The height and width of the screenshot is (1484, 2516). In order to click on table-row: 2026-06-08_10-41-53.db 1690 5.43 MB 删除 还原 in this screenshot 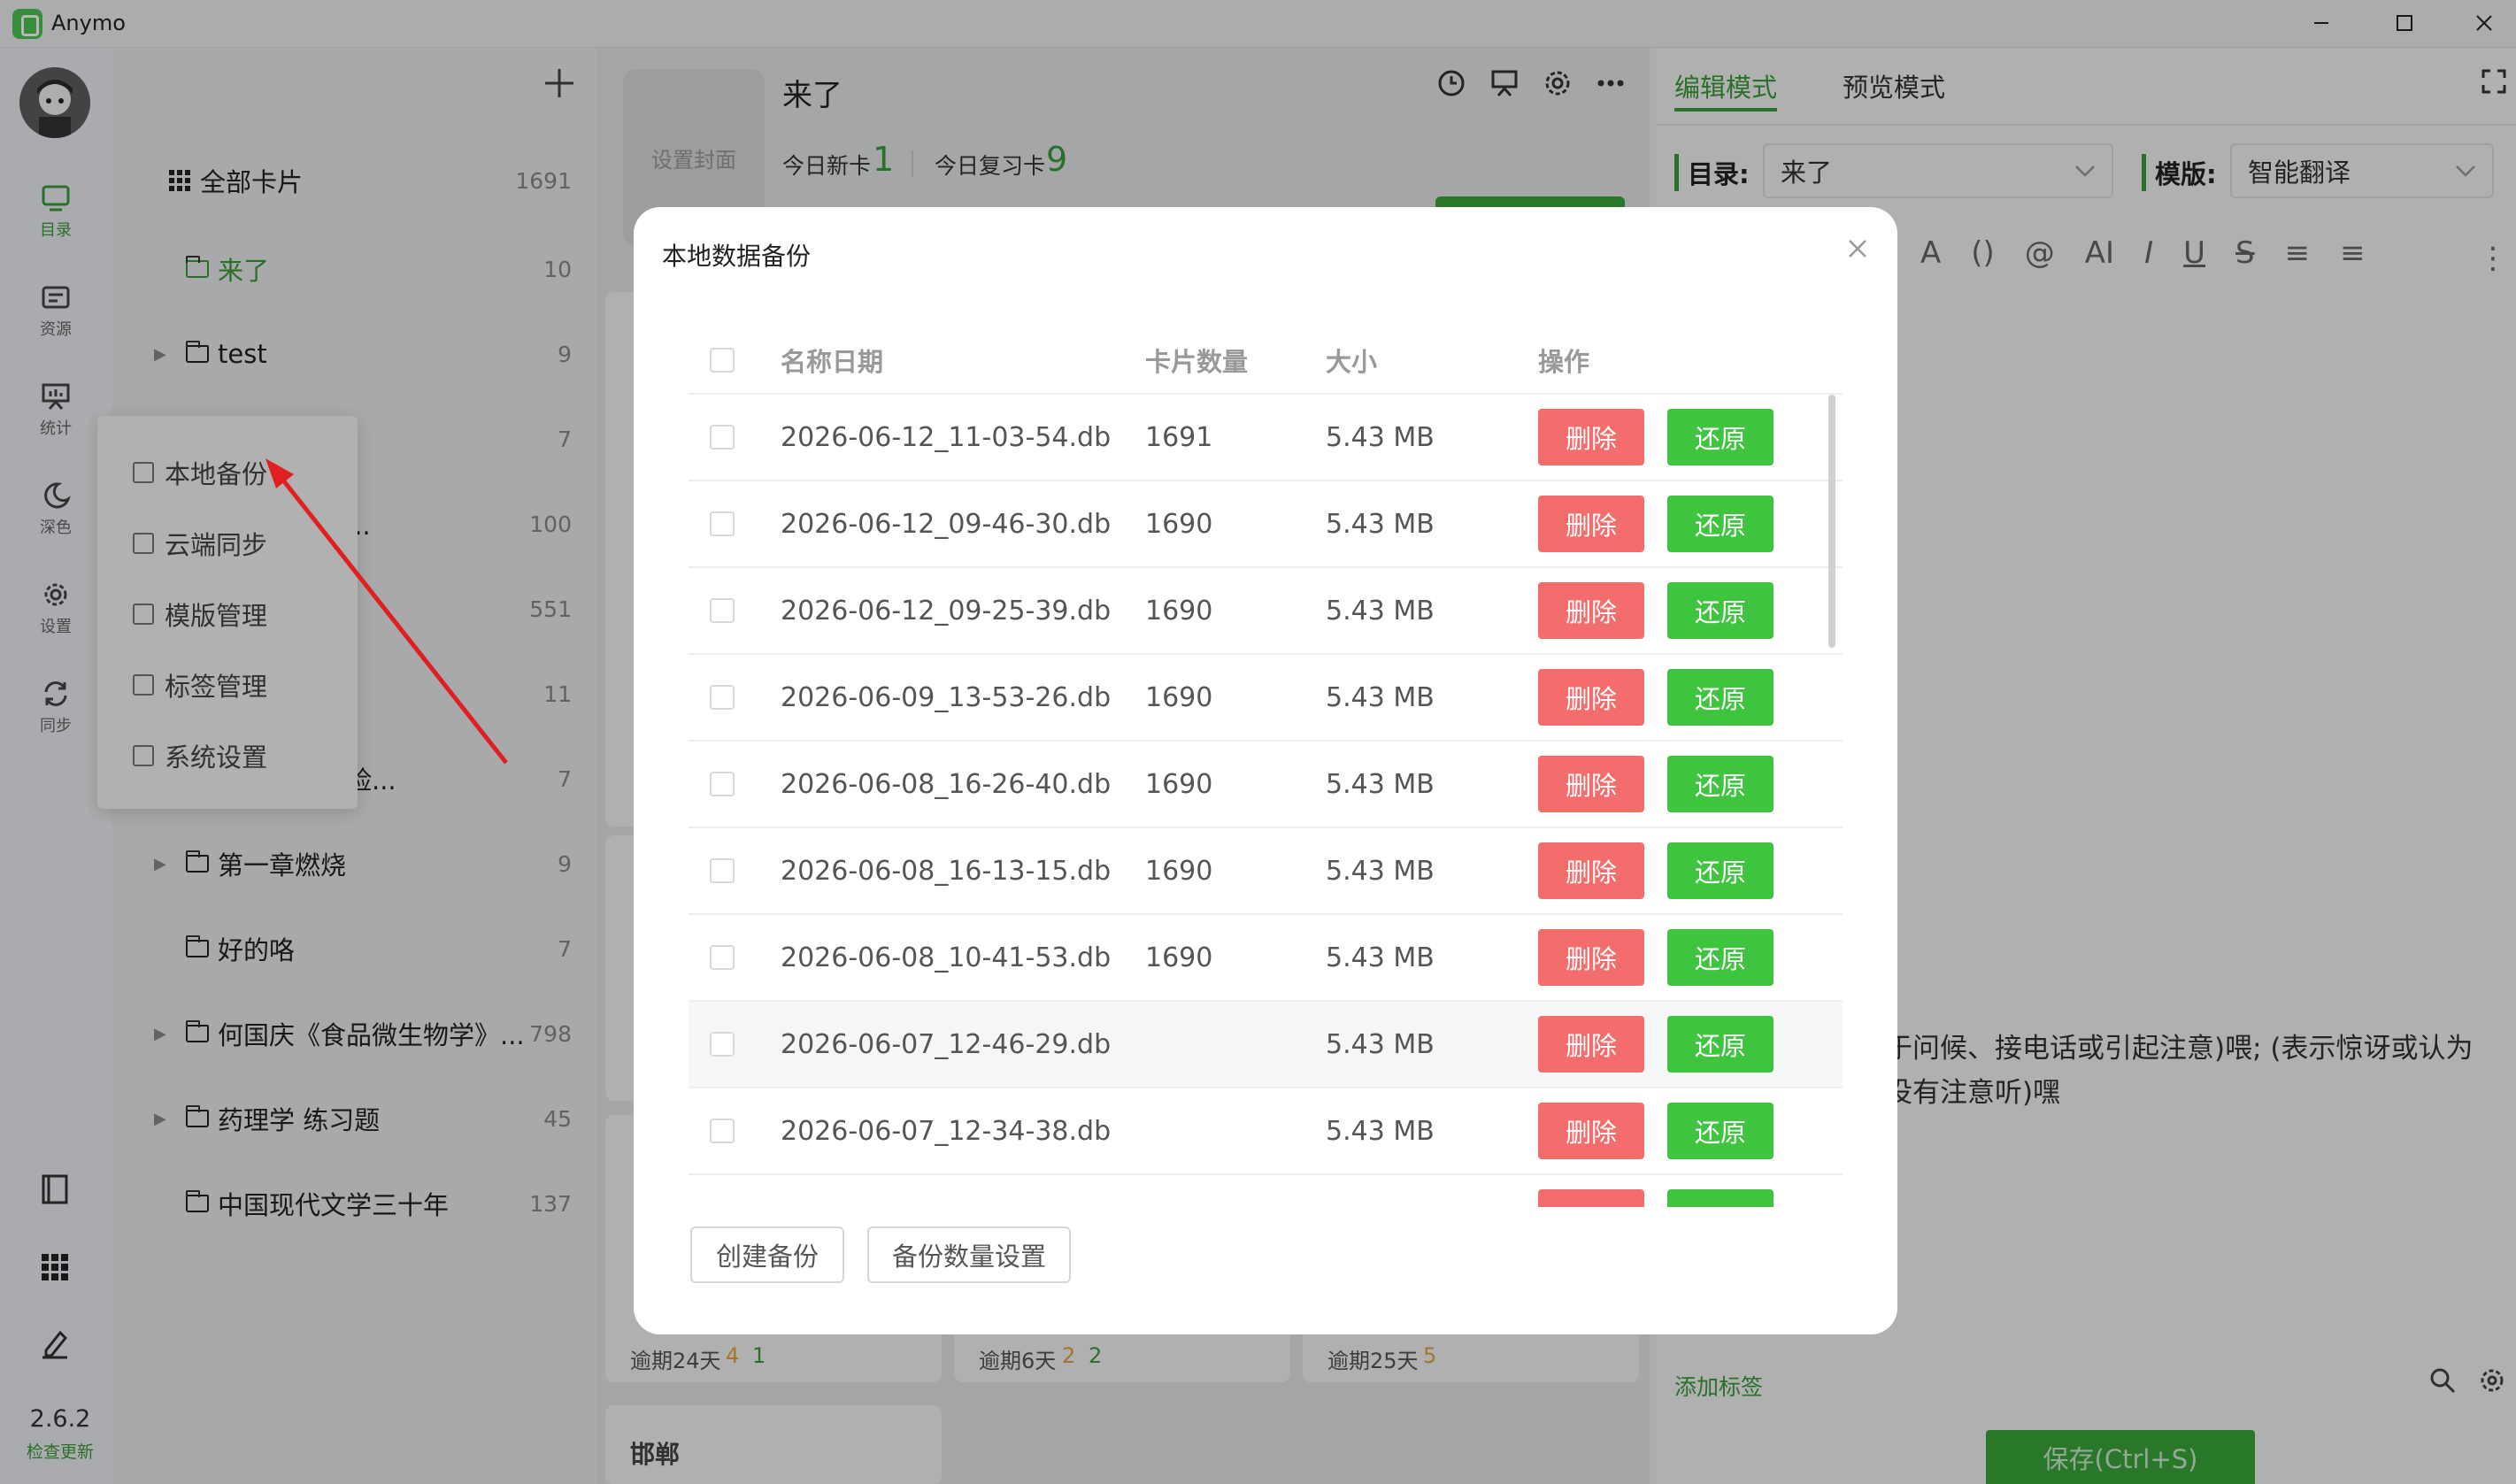, I will do `click(1266, 956)`.